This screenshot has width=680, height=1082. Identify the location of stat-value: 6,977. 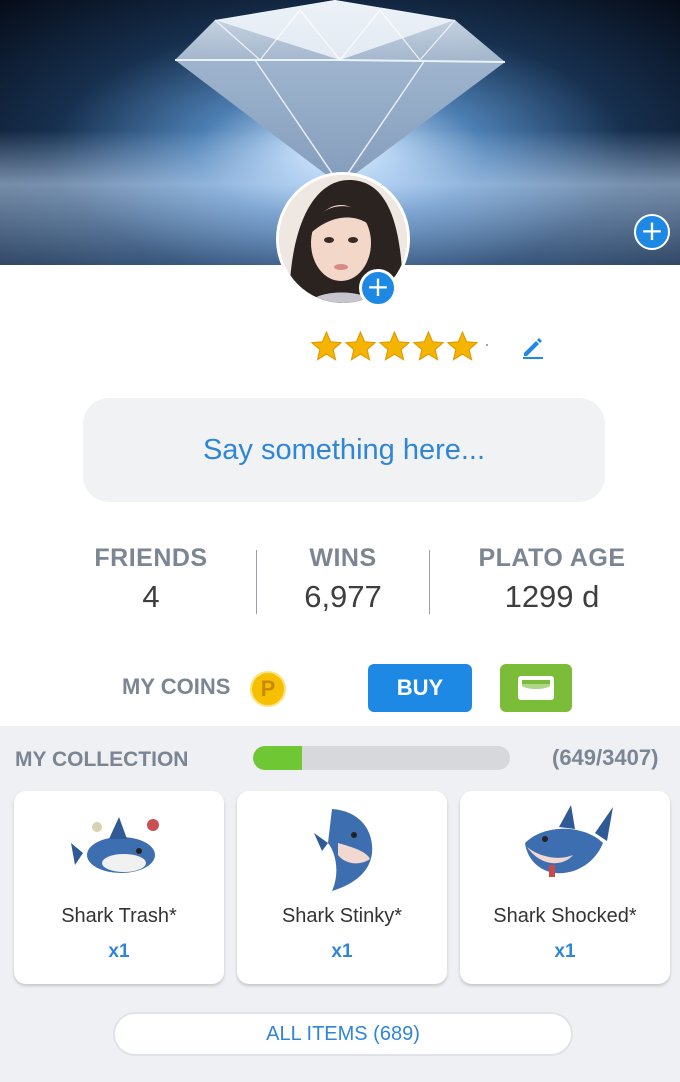
(343, 596).